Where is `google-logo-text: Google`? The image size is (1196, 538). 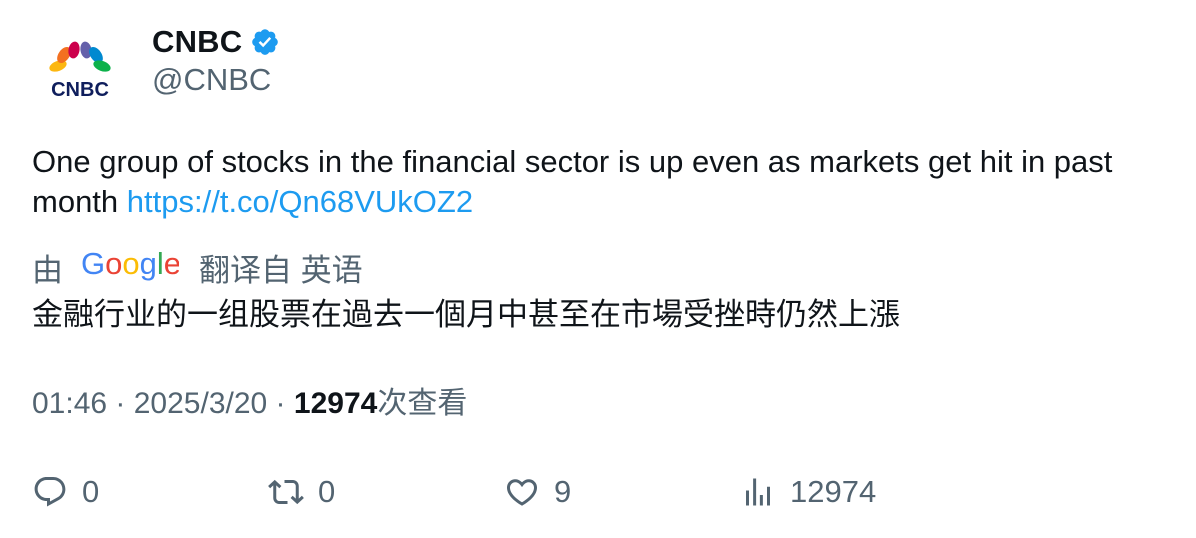
google-logo-text: Google is located at coordinates (130, 263).